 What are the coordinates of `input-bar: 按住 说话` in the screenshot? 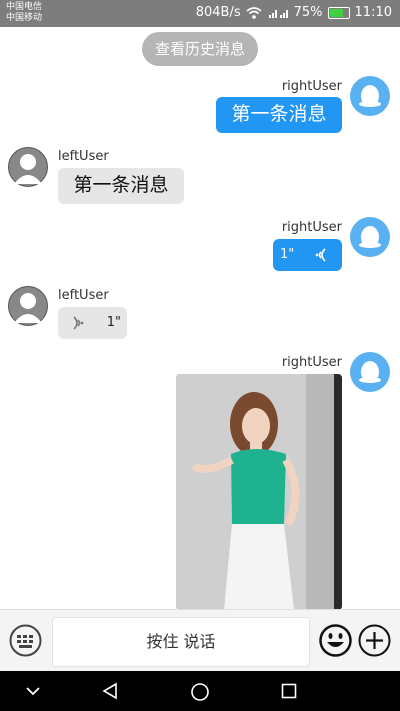 It's located at (200, 640).